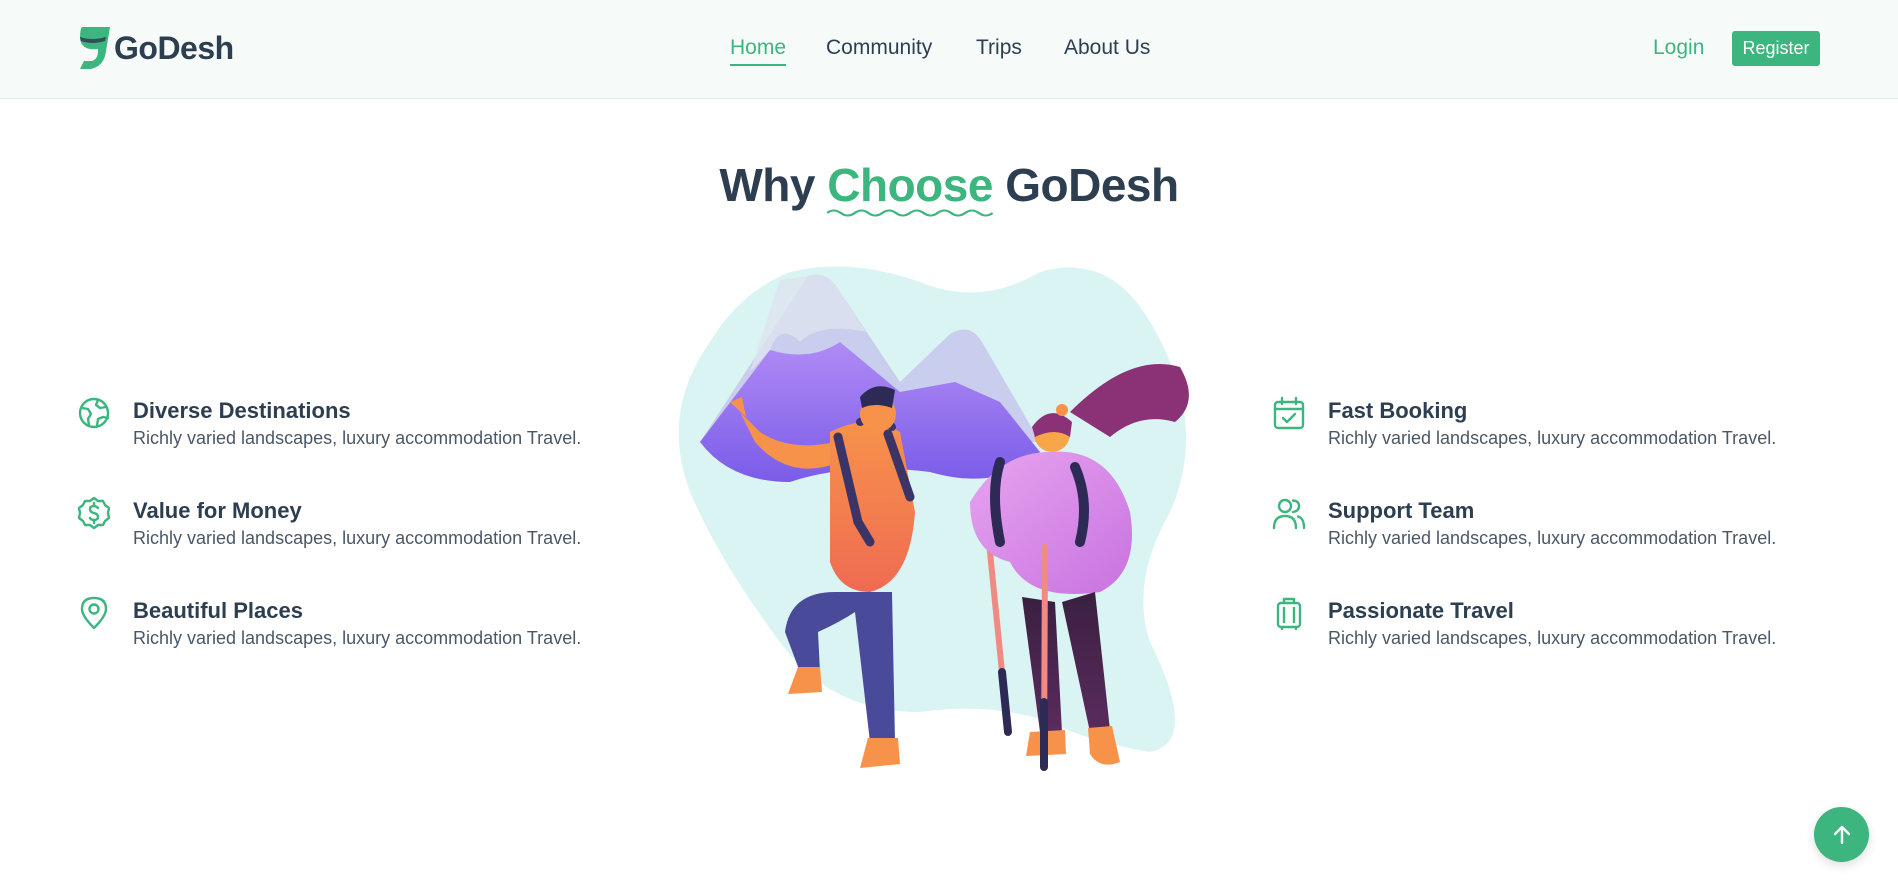  Describe the element at coordinates (94, 613) in the screenshot. I see `map-pin-icon` at that location.